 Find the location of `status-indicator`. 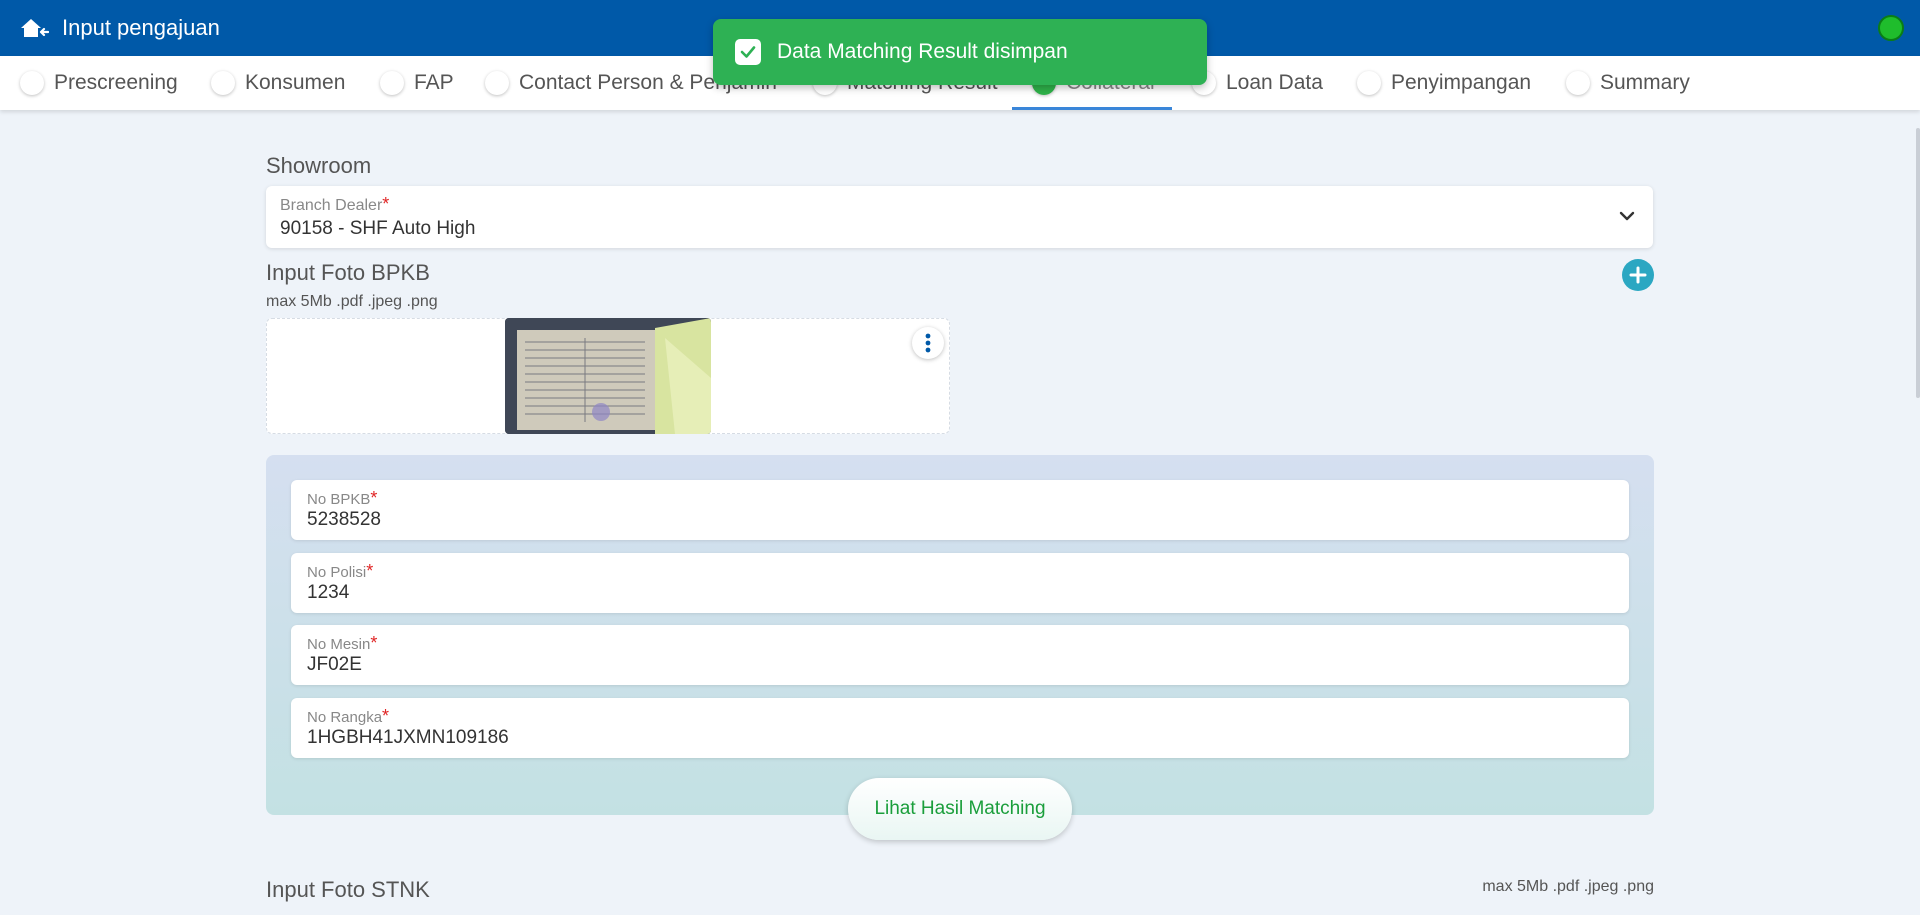

status-indicator is located at coordinates (1891, 28).